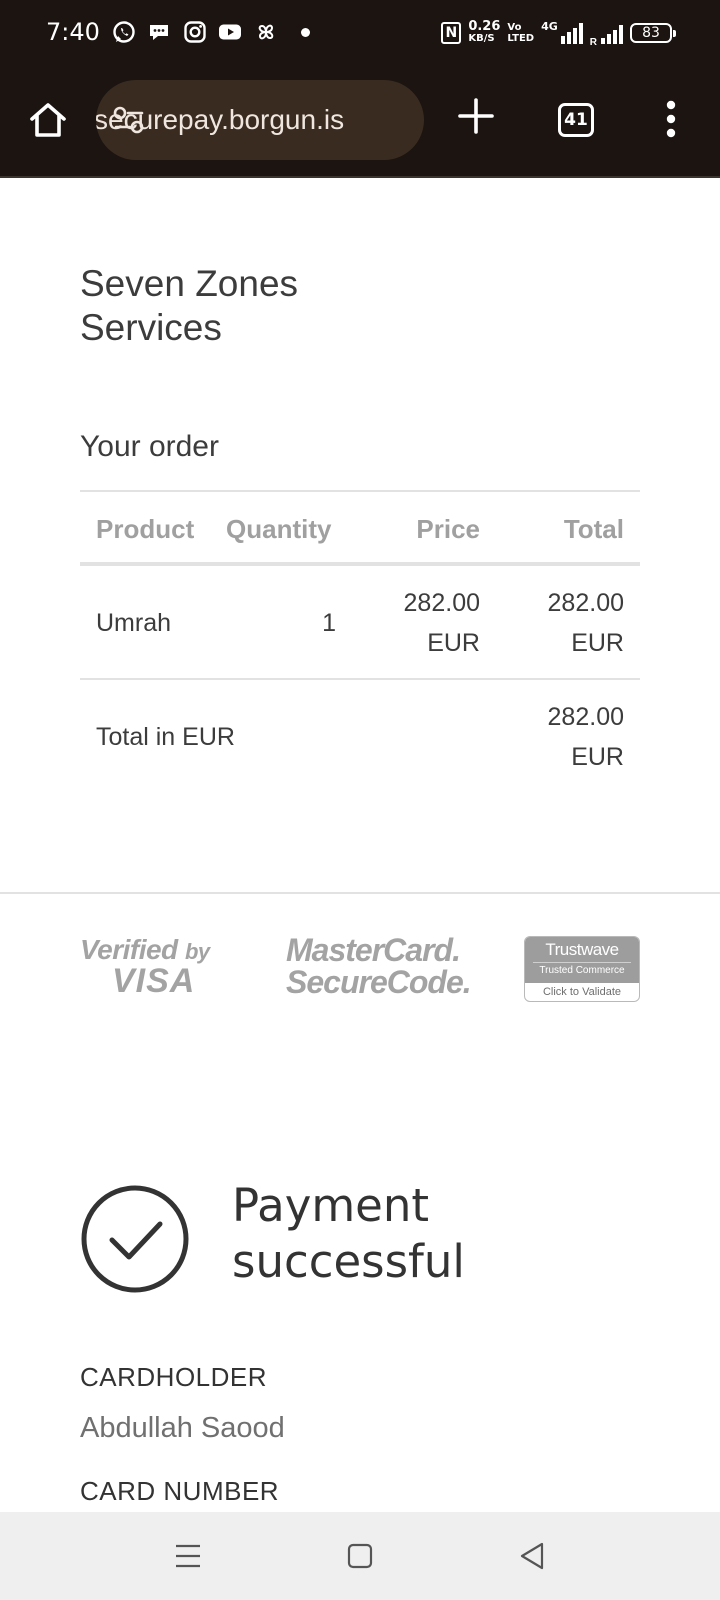  I want to click on verified-by-visa-logo: Verified by VISA, so click(145, 967).